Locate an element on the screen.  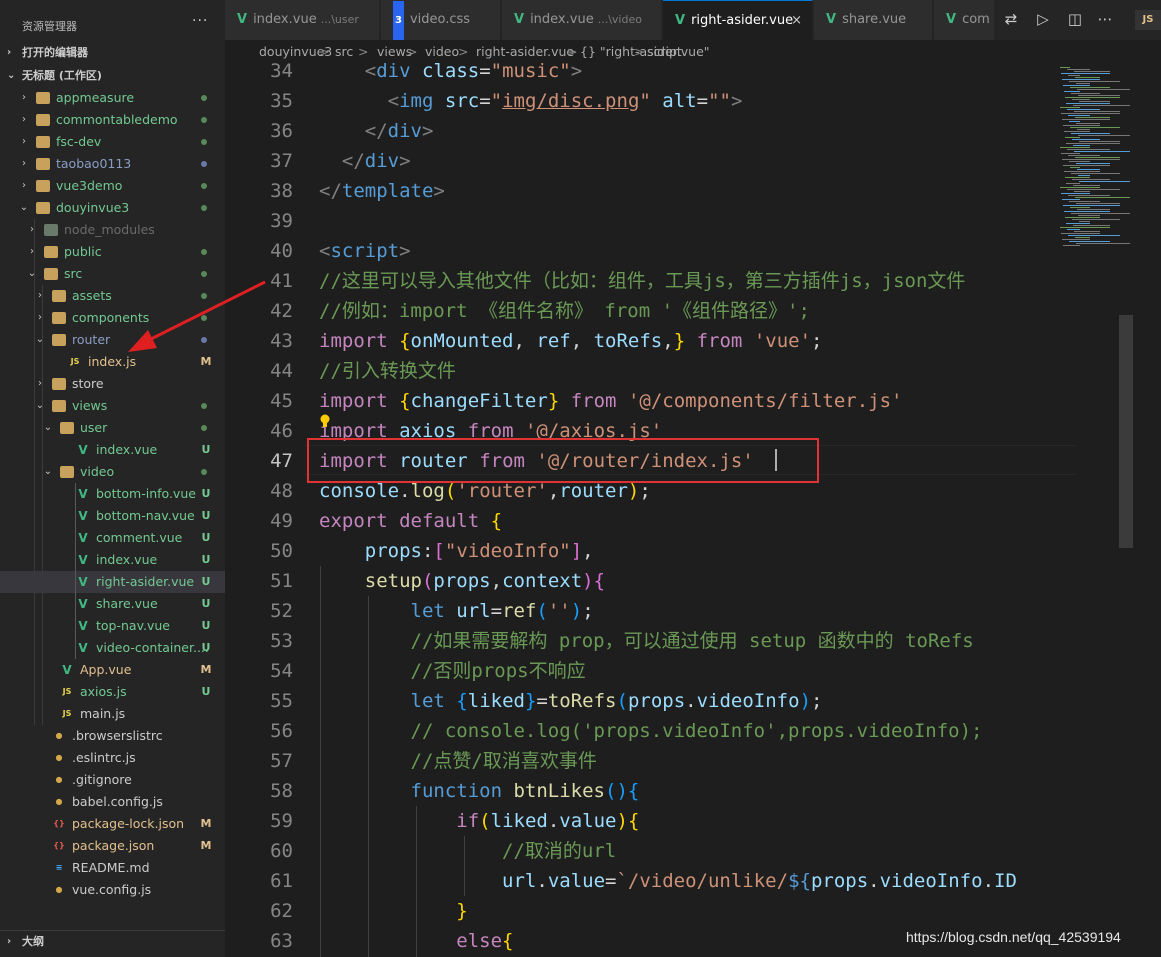
code-line: <img src="img/disc.png" alt=""> is located at coordinates (684, 101).